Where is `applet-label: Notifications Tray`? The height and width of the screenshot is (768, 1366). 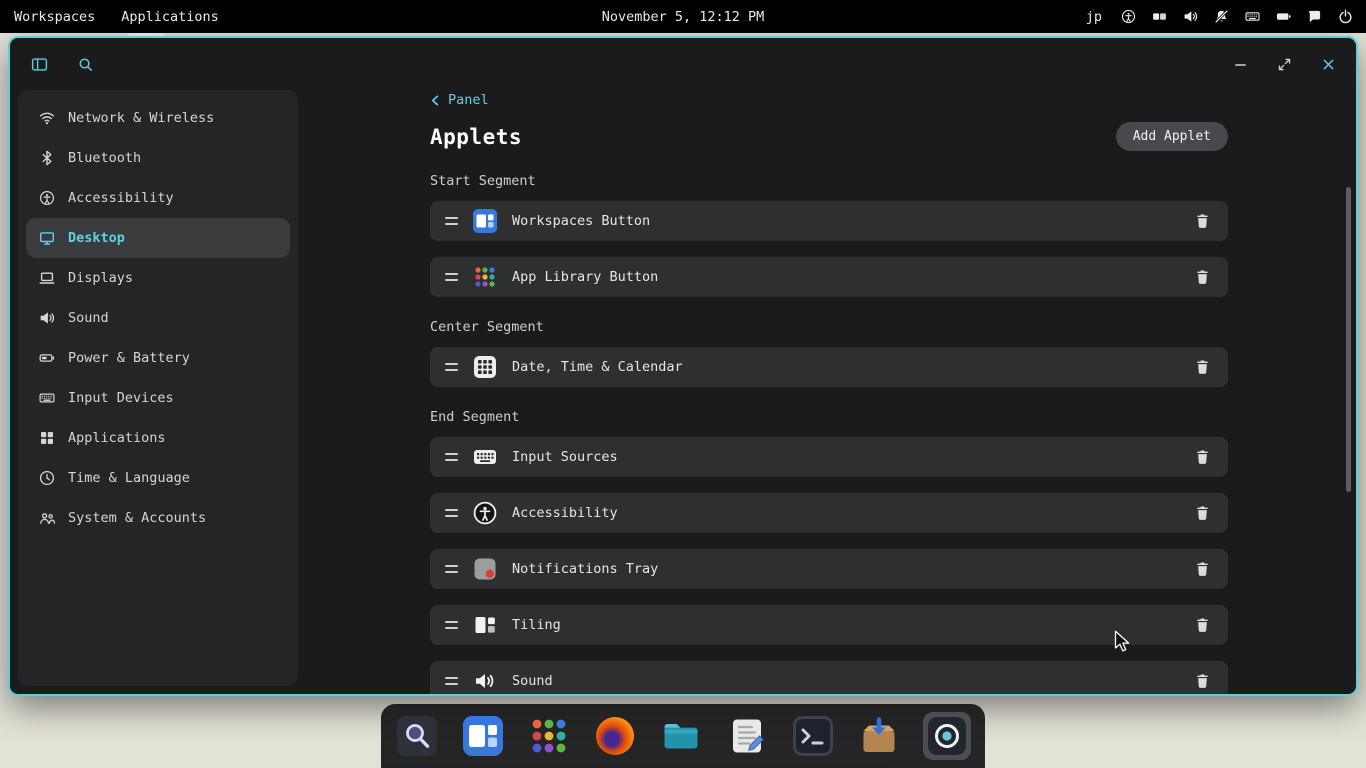 applet-label: Notifications Tray is located at coordinates (585, 569).